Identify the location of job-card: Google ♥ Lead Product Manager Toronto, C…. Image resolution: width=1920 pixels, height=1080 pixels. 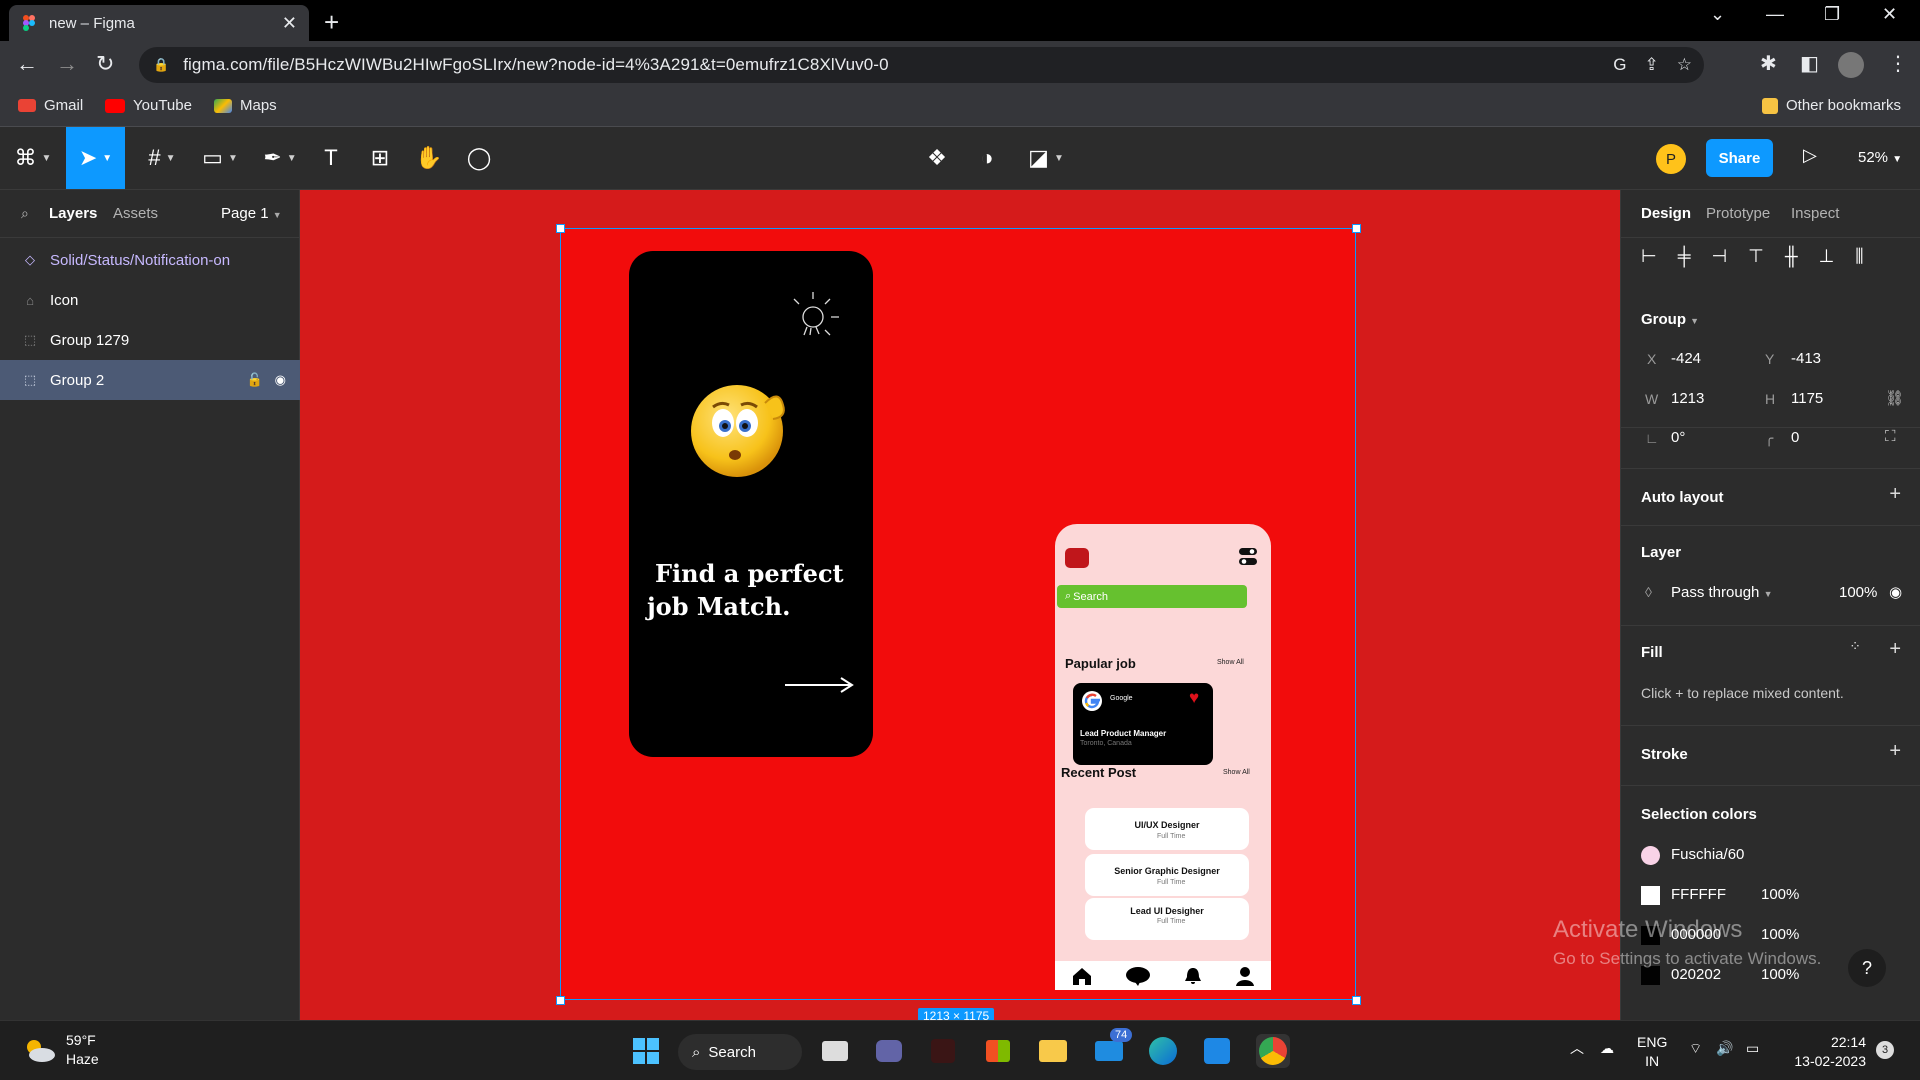
(1143, 724).